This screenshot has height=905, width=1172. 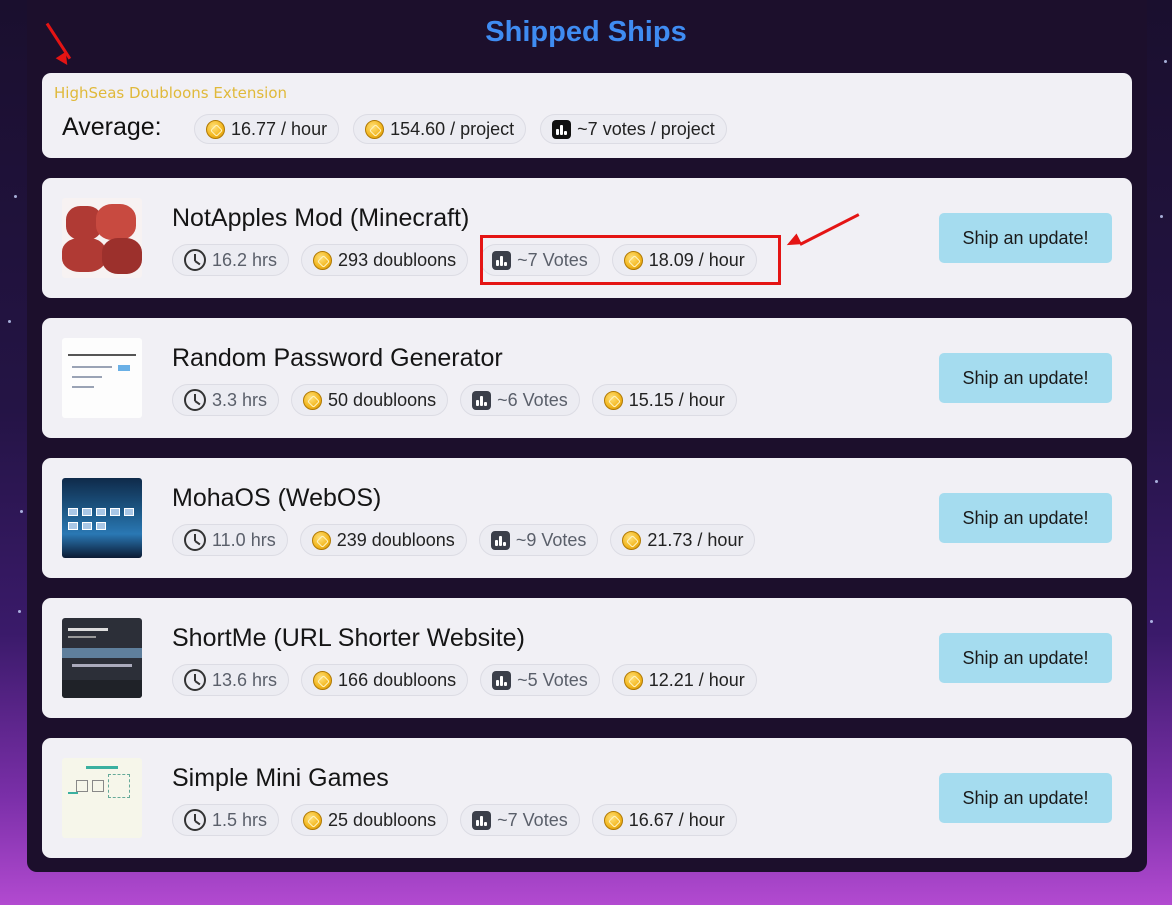 What do you see at coordinates (245, 679) in the screenshot?
I see `ship-hours-value: 13.6 hrs` at bounding box center [245, 679].